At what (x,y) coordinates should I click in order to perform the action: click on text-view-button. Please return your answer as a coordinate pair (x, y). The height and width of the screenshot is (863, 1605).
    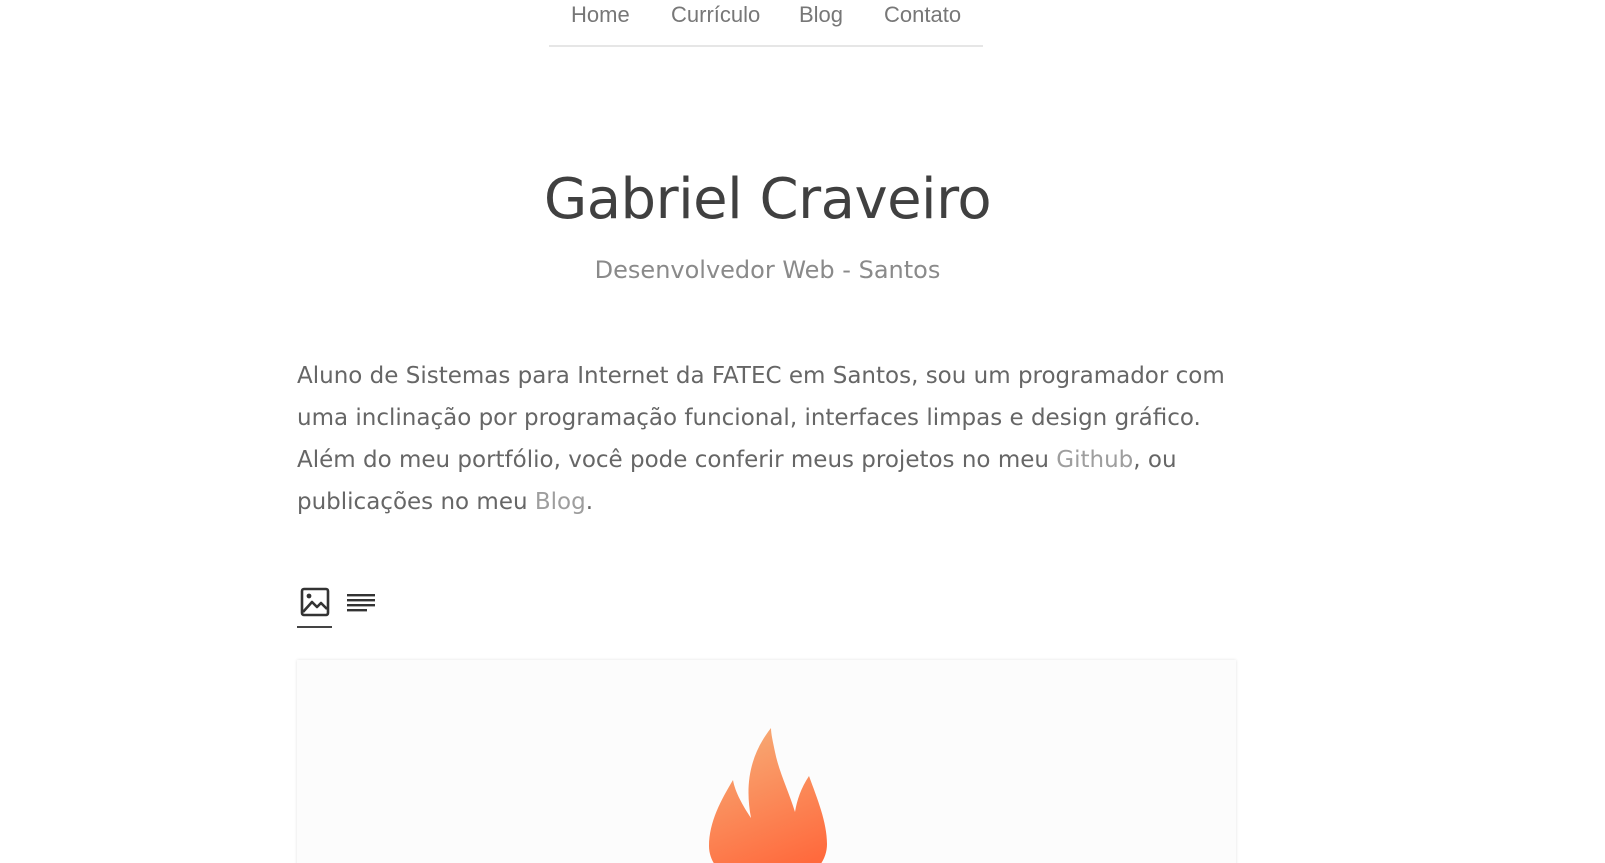
    Looking at the image, I should click on (360, 606).